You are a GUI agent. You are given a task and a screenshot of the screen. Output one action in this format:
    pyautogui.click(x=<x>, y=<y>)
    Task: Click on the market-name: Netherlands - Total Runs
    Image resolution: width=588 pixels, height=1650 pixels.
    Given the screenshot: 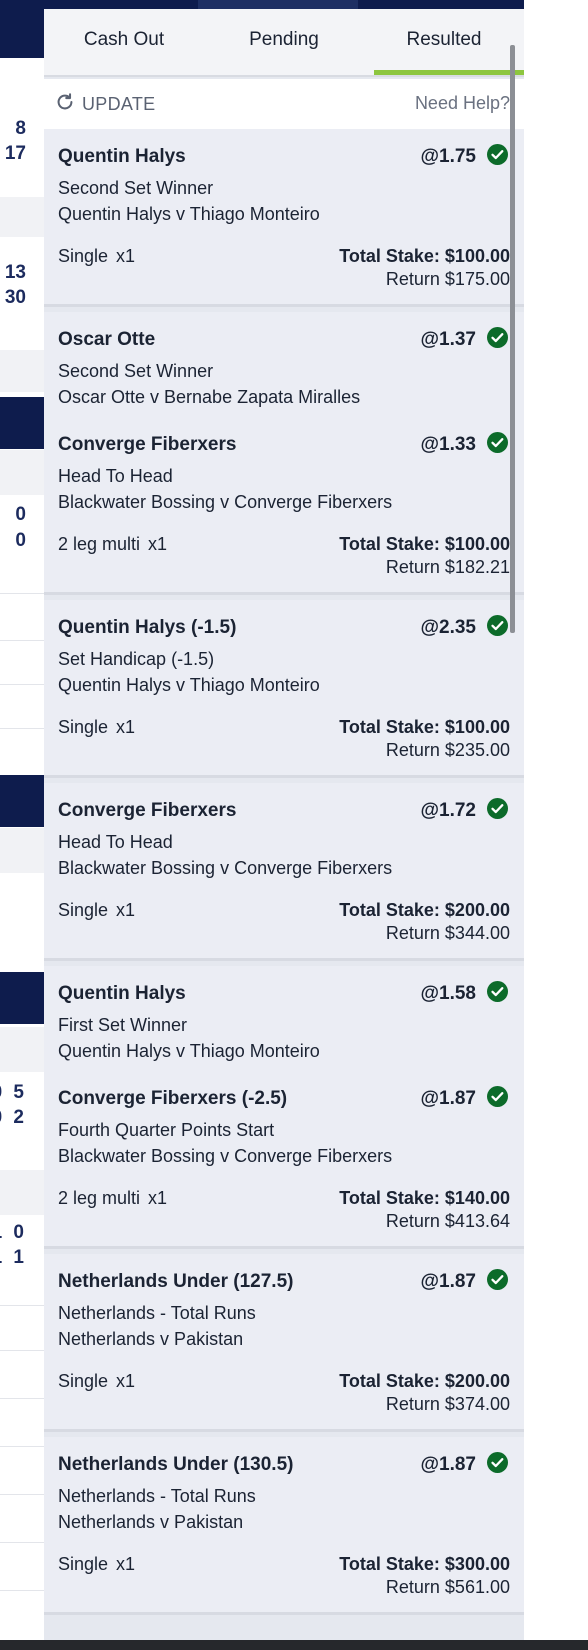 What is the action you would take?
    pyautogui.click(x=157, y=1496)
    